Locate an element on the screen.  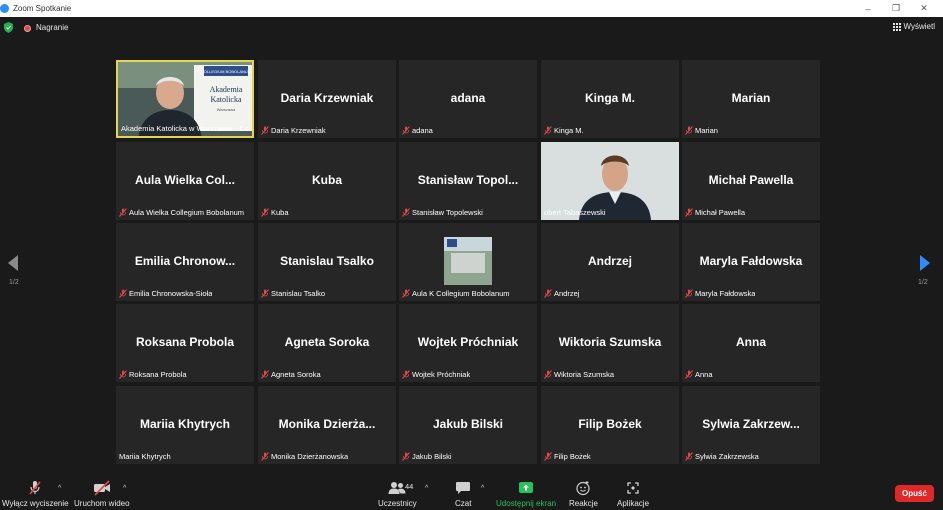
participant-tile: Aula K Collegium Bobolanum is located at coordinates (468, 262).